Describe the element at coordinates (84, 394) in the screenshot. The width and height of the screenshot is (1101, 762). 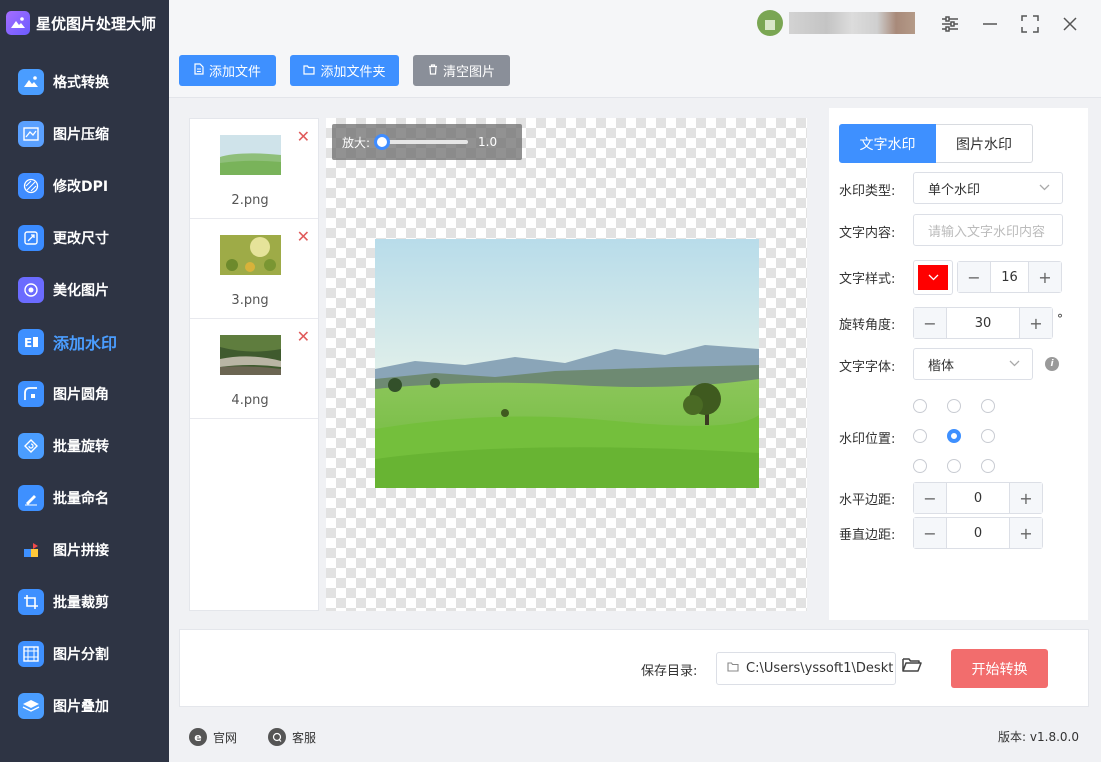
I see `sidebar-item: 图片圆角` at that location.